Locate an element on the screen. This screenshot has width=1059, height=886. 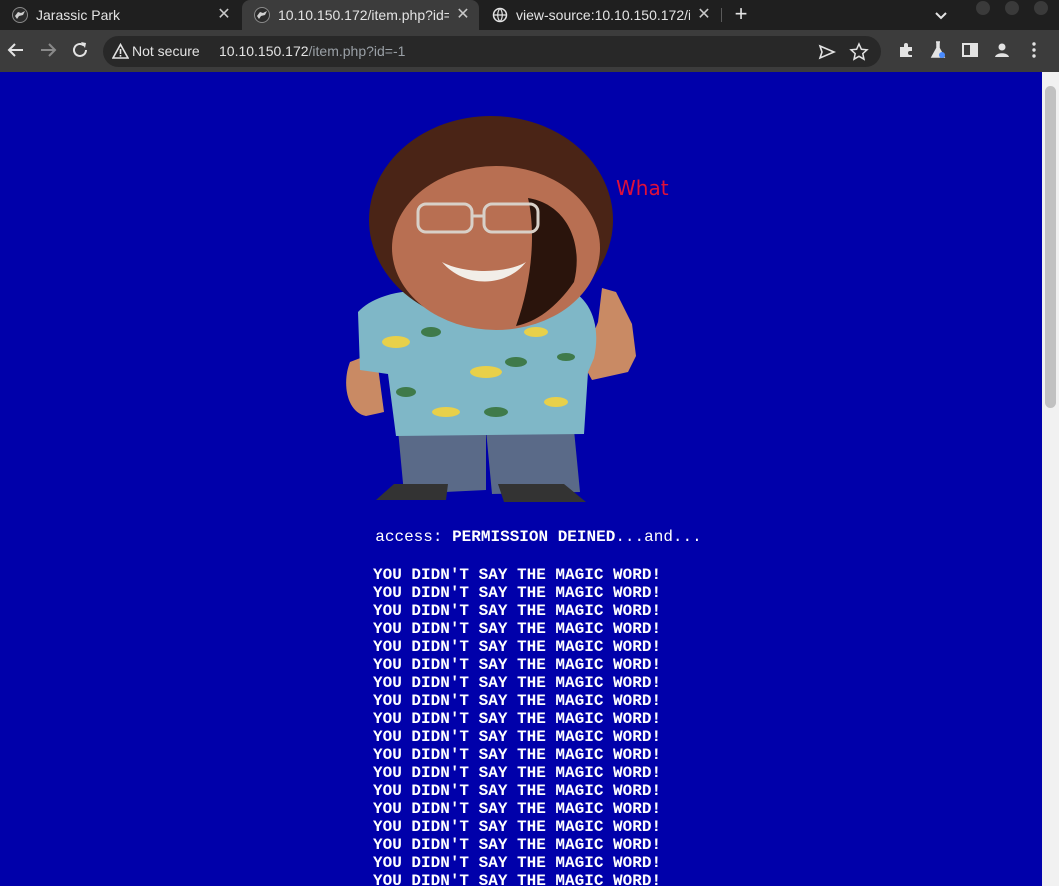
scrollbar-thumb is located at coordinates (1050, 247).